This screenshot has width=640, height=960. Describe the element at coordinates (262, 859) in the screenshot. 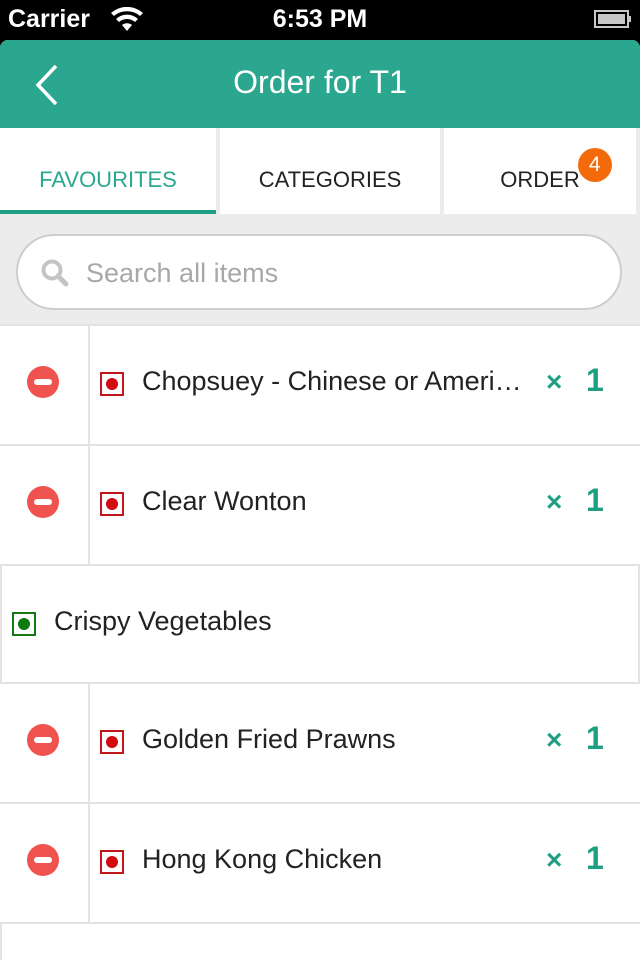

I see `item-name: Hong Kong Chicken` at that location.